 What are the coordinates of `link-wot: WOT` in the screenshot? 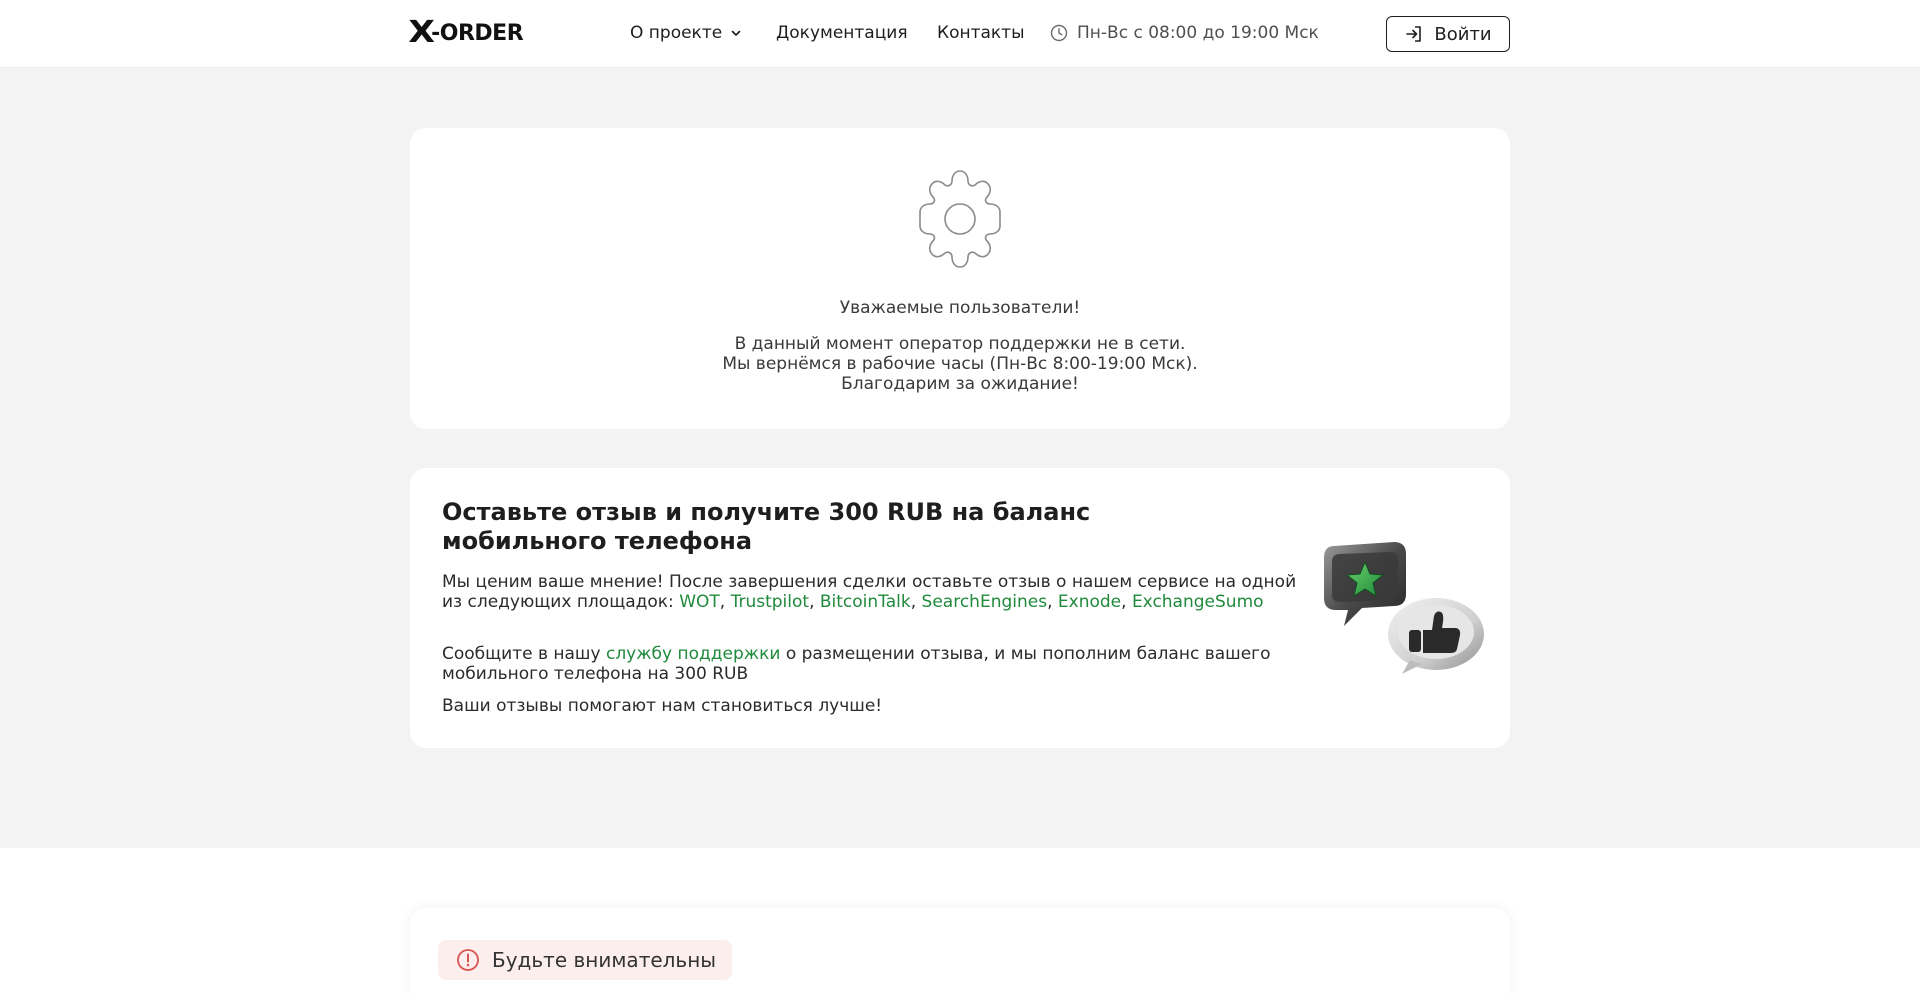 It's located at (699, 602).